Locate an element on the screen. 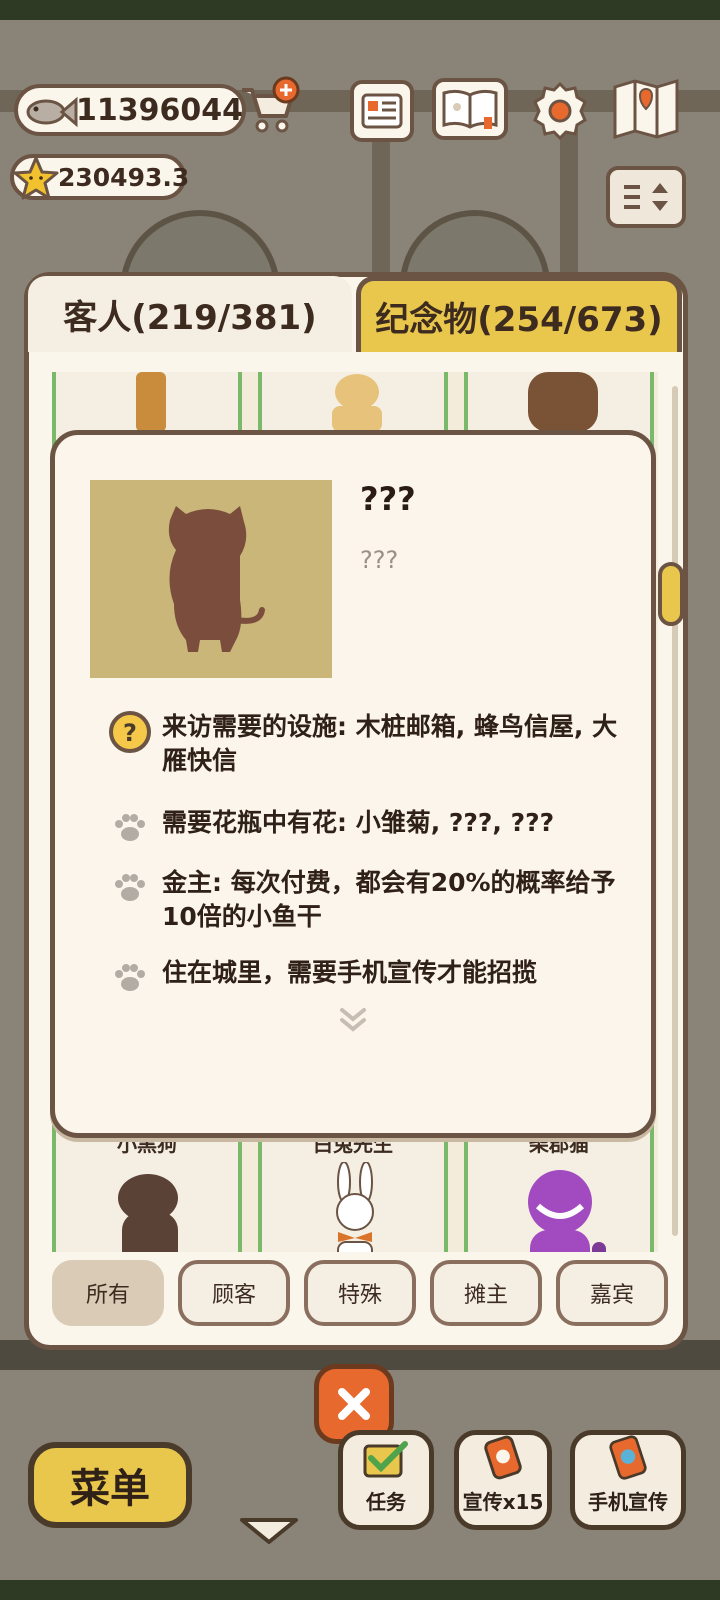 The height and width of the screenshot is (1600, 720). feature-required-flowers: 需要花瓶中有花: 小雏菊, ???, ??? is located at coordinates (363, 826).